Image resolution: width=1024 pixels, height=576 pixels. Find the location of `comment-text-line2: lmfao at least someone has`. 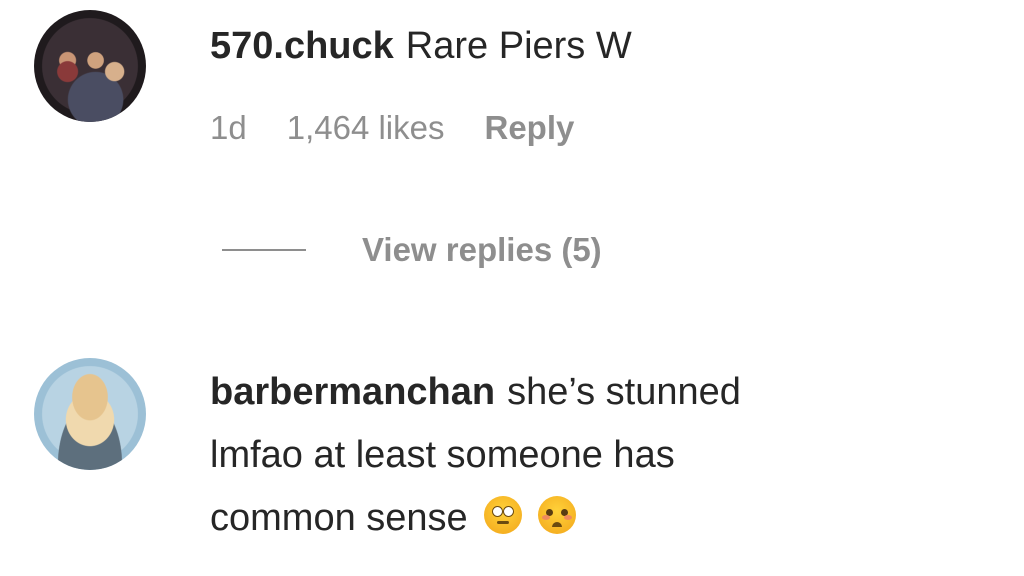

comment-text-line2: lmfao at least someone has is located at coordinates (442, 455).